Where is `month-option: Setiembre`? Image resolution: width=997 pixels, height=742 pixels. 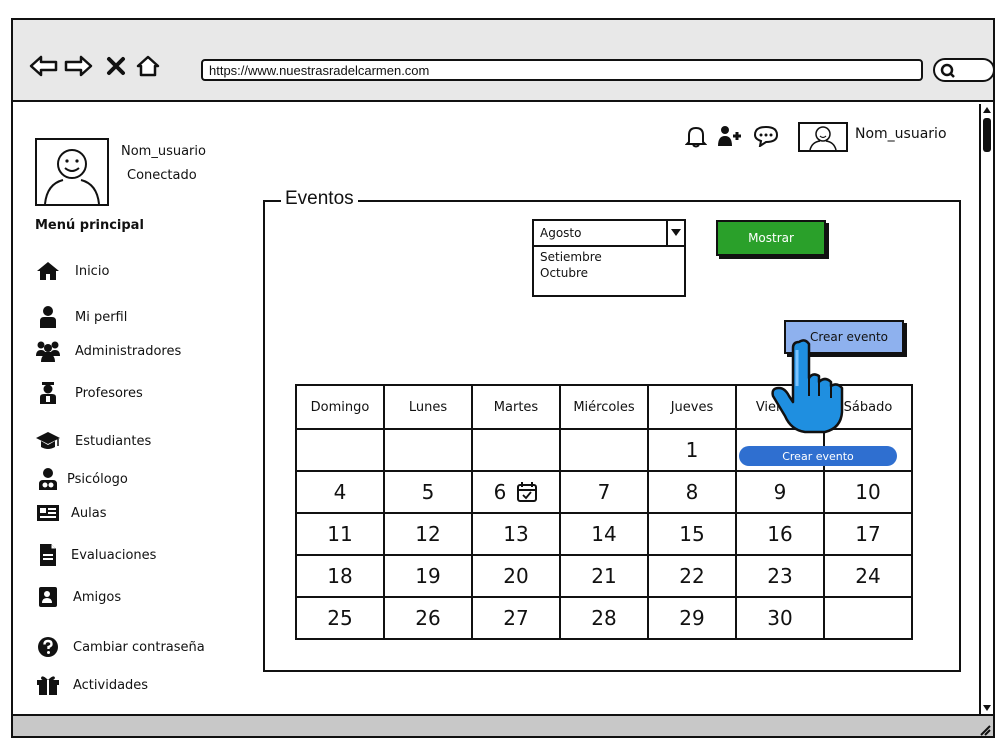 month-option: Setiembre is located at coordinates (609, 257).